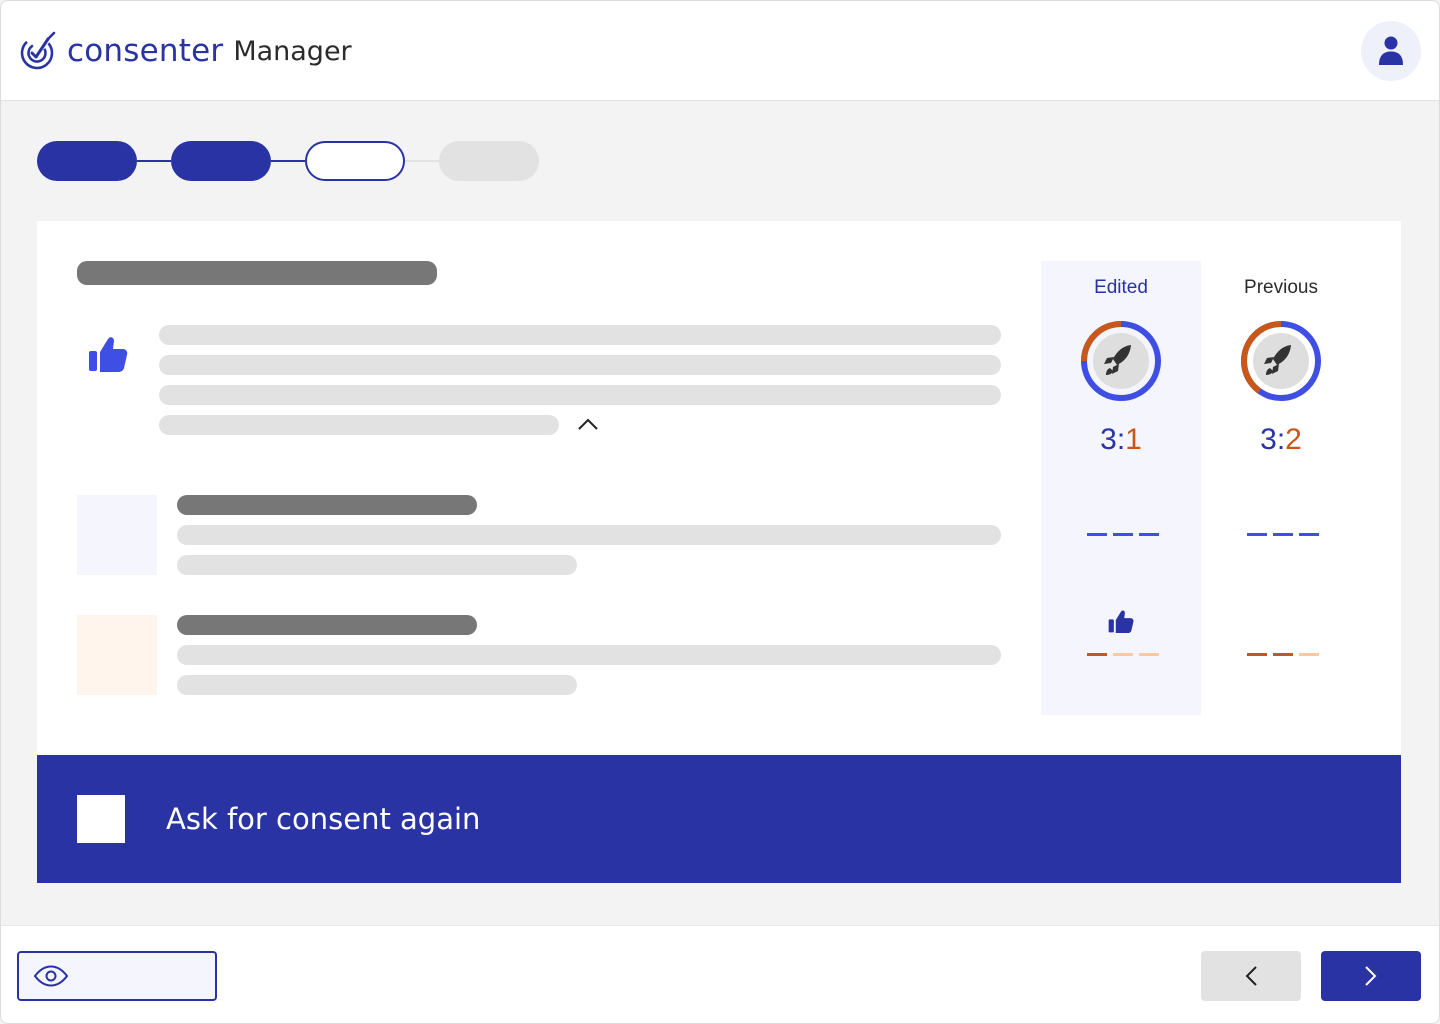 This screenshot has height=1024, width=1440. What do you see at coordinates (355, 161) in the screenshot?
I see `step-3-current` at bounding box center [355, 161].